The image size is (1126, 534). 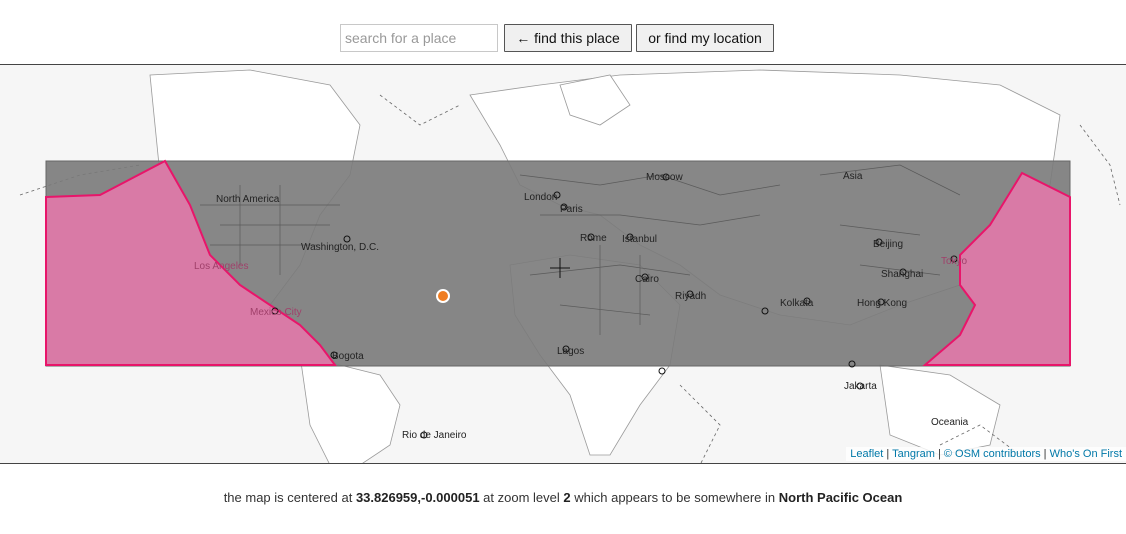 I want to click on status-zoom: 2, so click(x=567, y=497).